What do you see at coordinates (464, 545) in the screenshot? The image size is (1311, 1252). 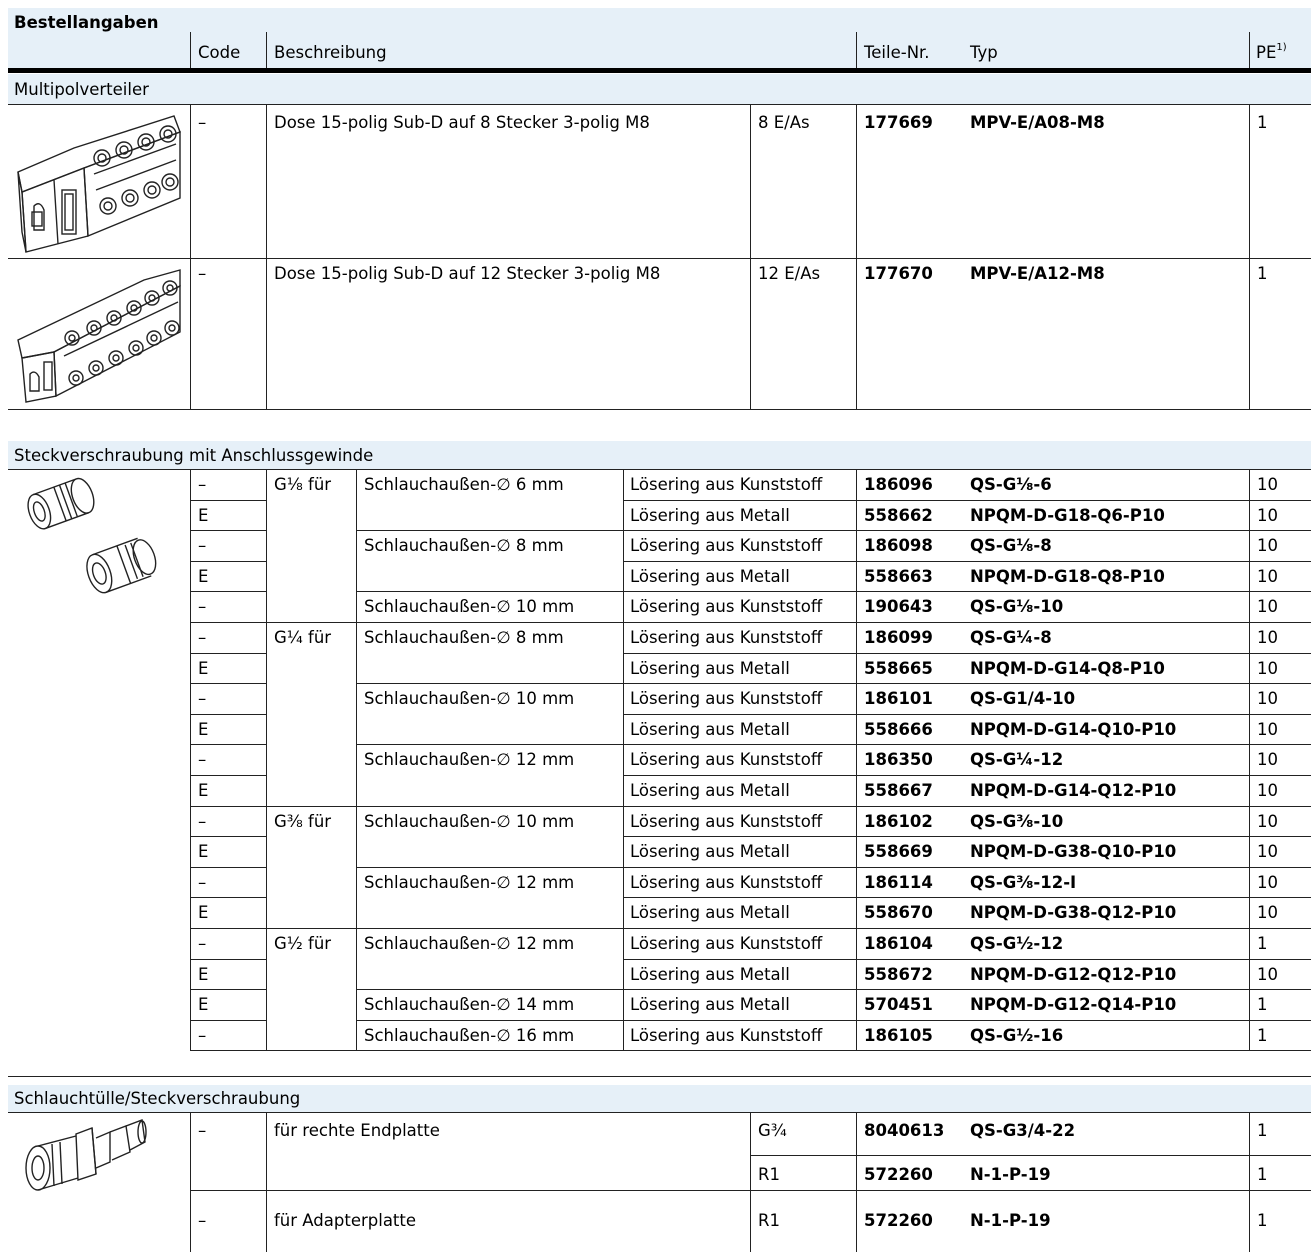 I see `hose-diameter-label: Schlauchaußen-∅ 8 mm` at bounding box center [464, 545].